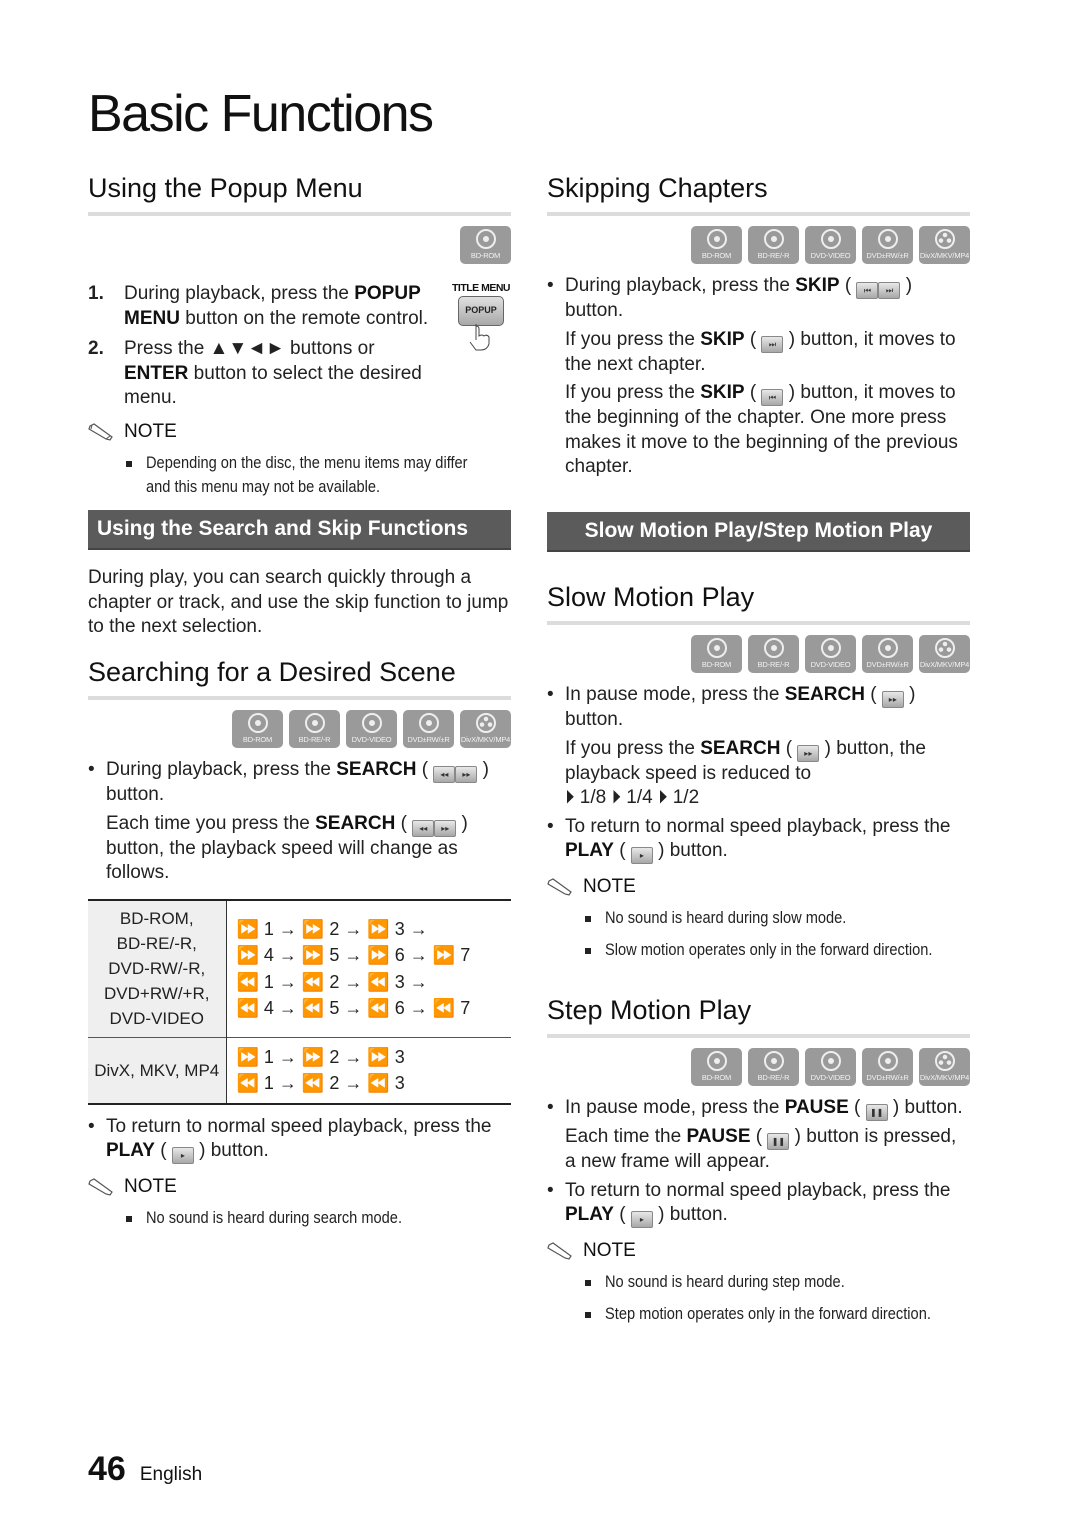  What do you see at coordinates (368, 1070) in the screenshot?
I see `sequence-cell: ⏩ 1 → ⏩ 2 → ⏩ 3 ⏪ 1 → ⏪ 2 → ⏪ 3` at bounding box center [368, 1070].